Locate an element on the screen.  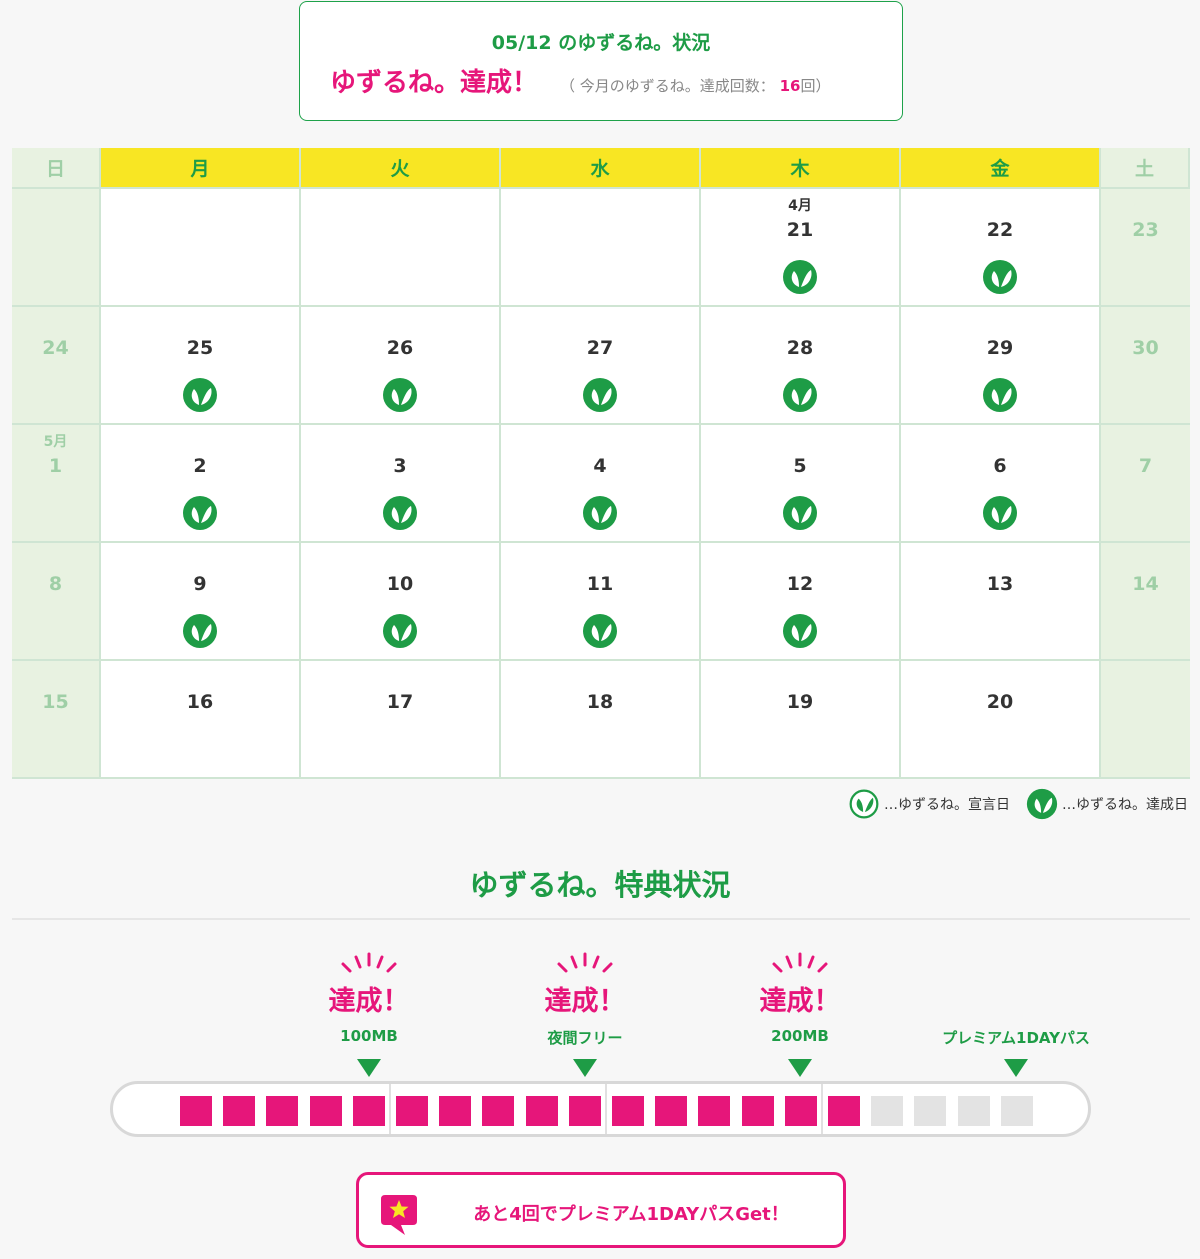
progress-track is located at coordinates (600, 1109).